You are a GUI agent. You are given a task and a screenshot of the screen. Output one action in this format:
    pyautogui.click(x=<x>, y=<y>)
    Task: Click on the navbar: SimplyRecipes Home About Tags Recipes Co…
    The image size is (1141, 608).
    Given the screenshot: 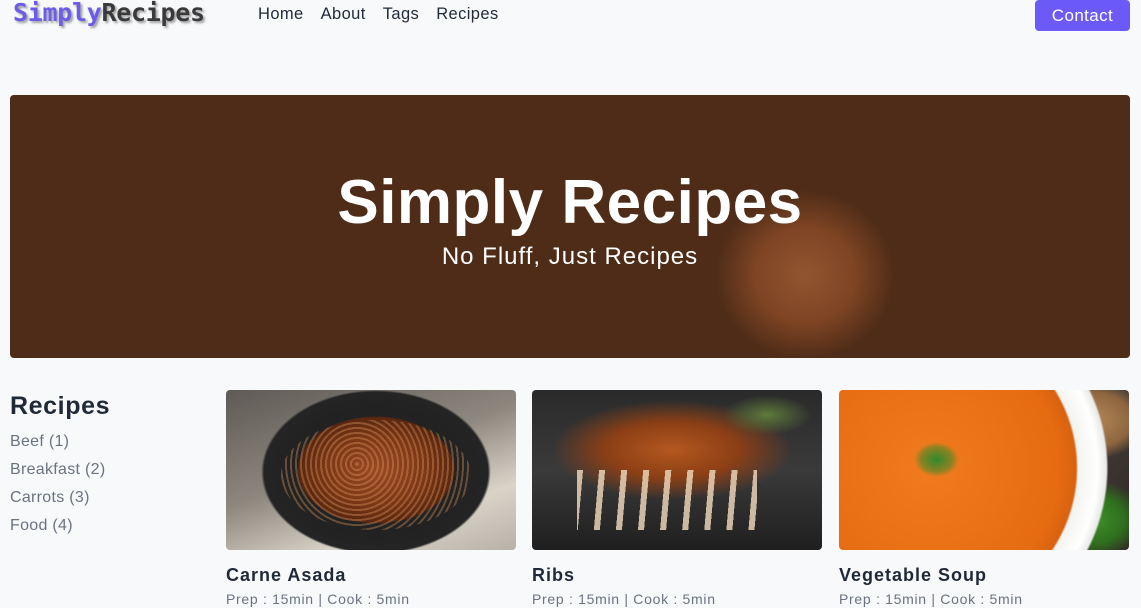 What is the action you would take?
    pyautogui.click(x=570, y=18)
    